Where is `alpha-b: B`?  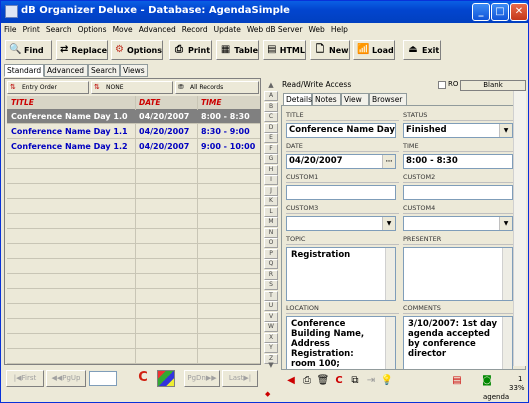 alpha-b: B is located at coordinates (271, 106).